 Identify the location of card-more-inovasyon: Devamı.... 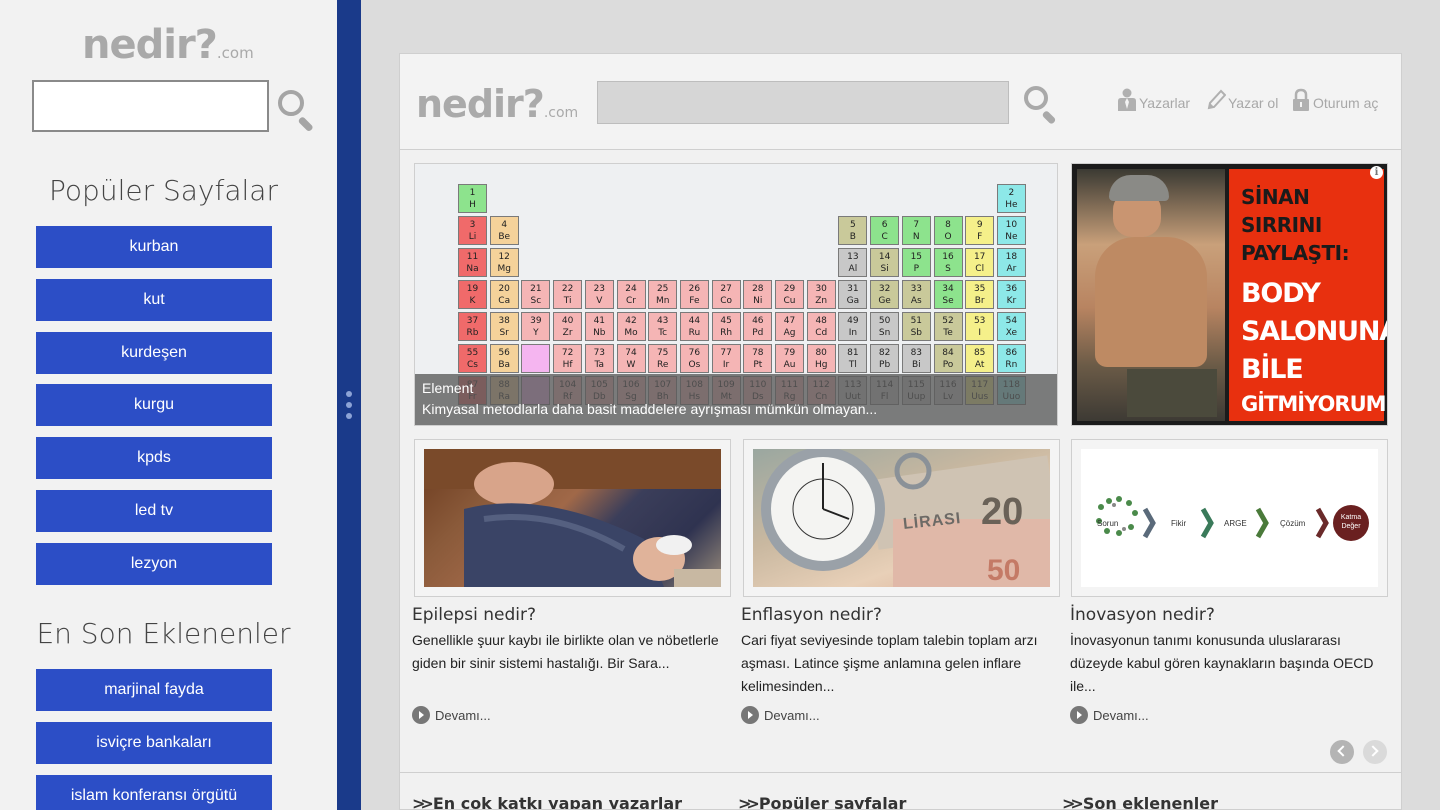
(1109, 715).